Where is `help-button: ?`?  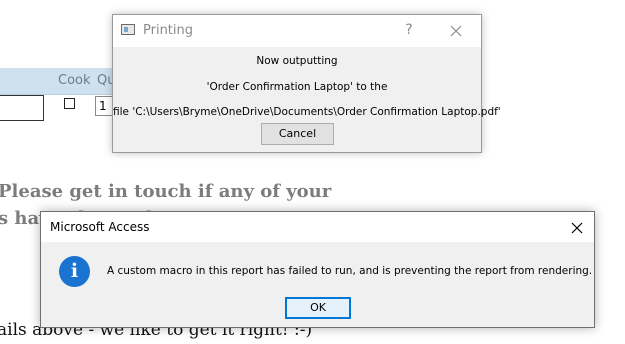 help-button: ? is located at coordinates (409, 30).